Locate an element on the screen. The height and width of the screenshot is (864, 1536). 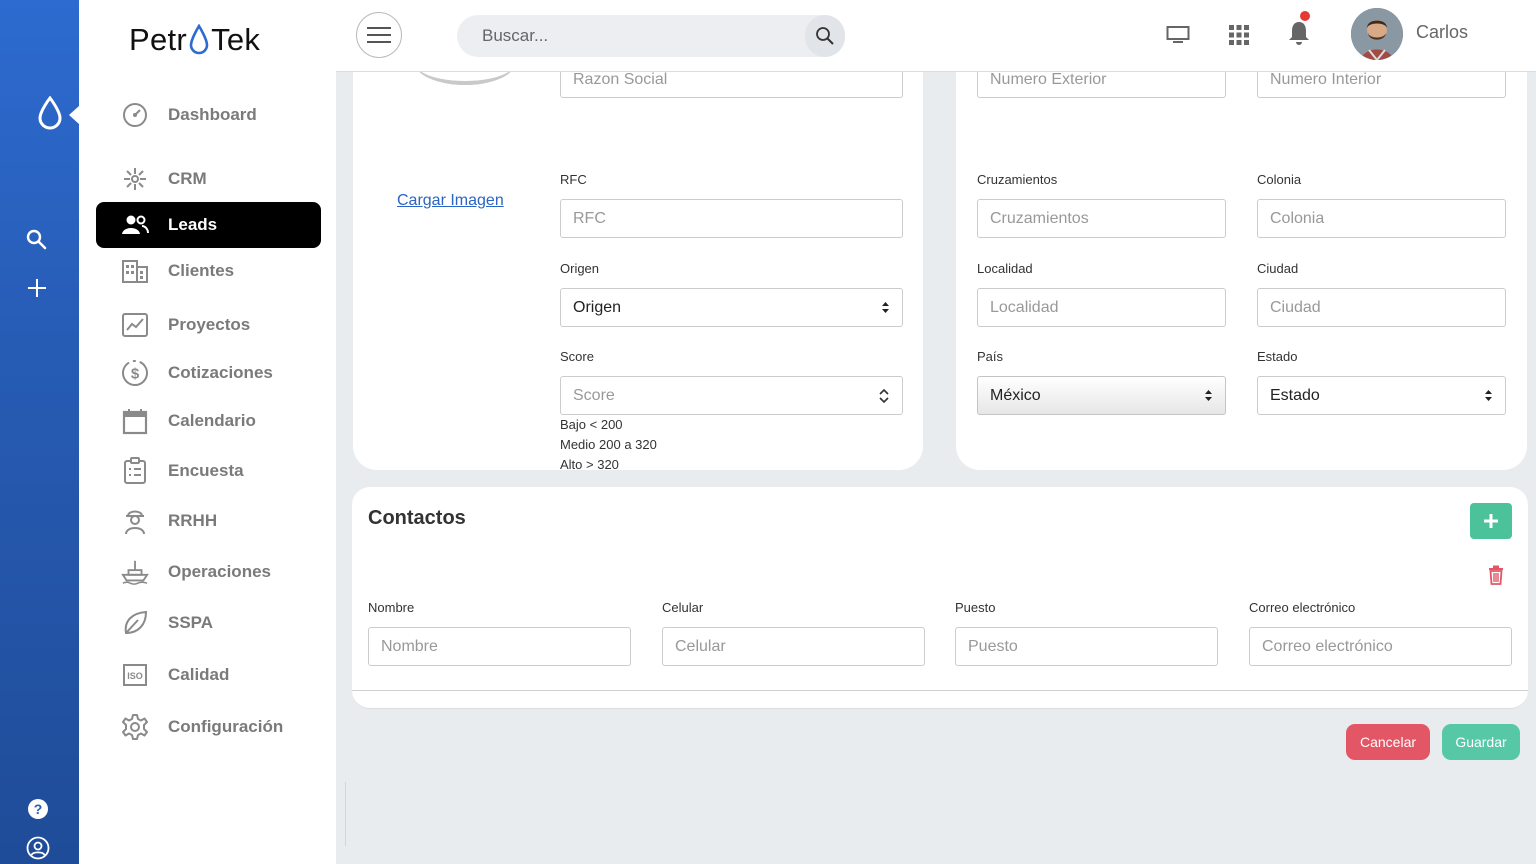
sidebar-item-clientes: Clientes is located at coordinates (208, 271).